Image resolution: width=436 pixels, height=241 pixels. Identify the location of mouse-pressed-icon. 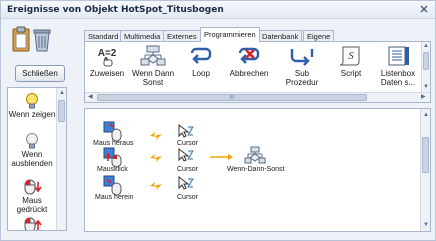
(33, 187).